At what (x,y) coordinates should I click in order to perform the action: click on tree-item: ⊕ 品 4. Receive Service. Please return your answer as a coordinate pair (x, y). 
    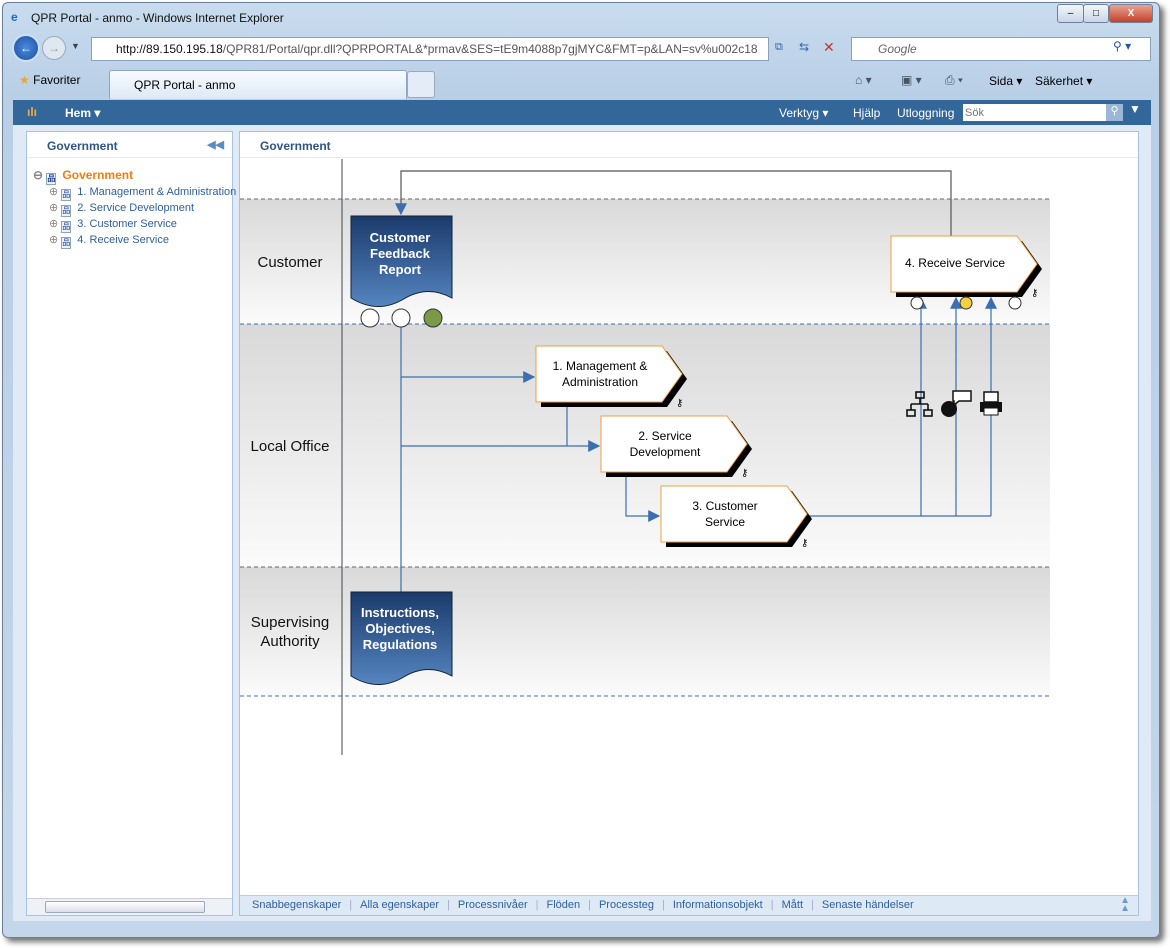
    Looking at the image, I should click on (109, 241).